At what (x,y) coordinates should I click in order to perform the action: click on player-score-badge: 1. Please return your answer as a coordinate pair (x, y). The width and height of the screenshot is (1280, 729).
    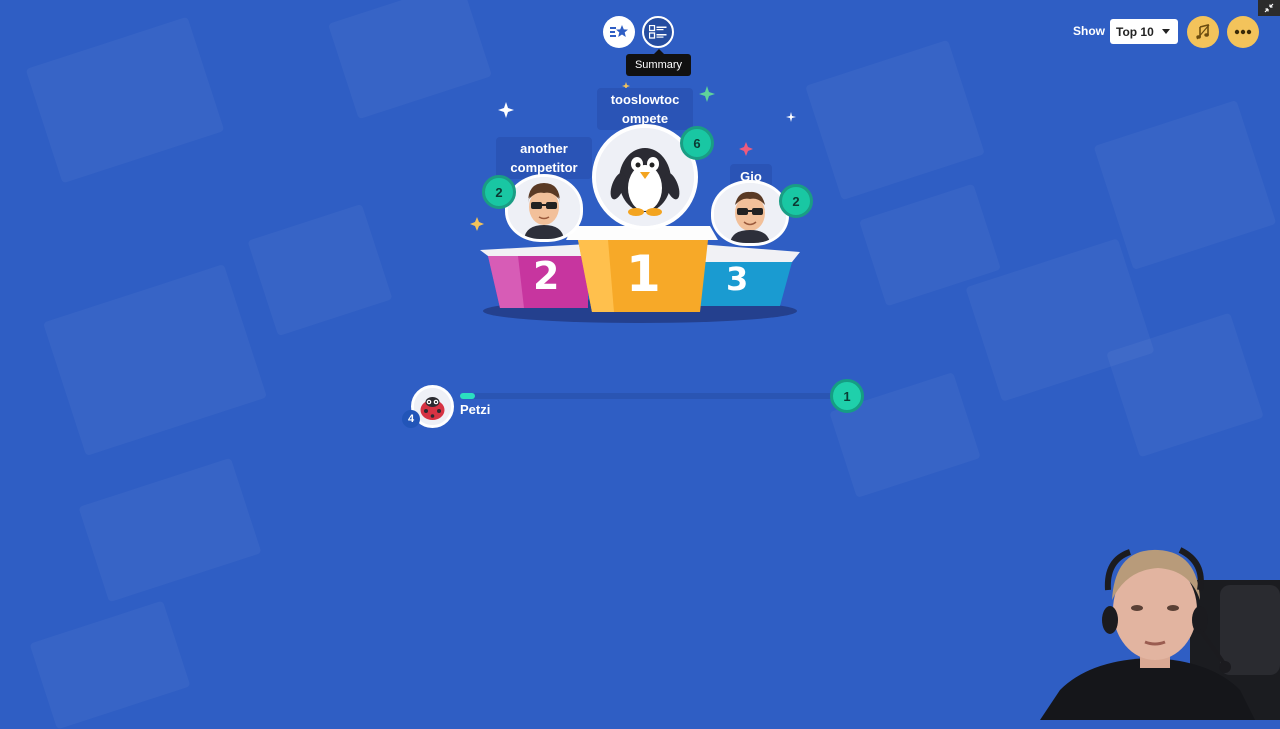
    Looking at the image, I should click on (847, 396).